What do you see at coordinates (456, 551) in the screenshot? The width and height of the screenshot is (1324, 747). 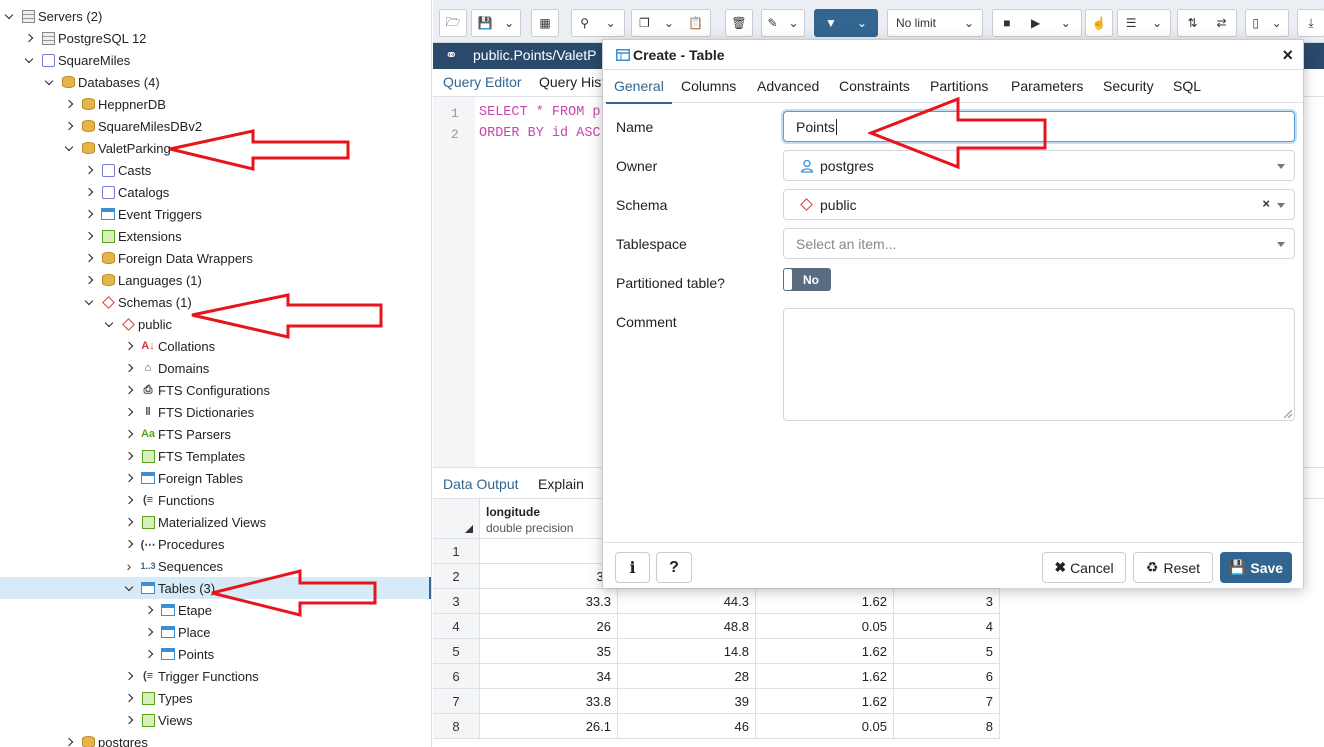 I see `row-number: 1` at bounding box center [456, 551].